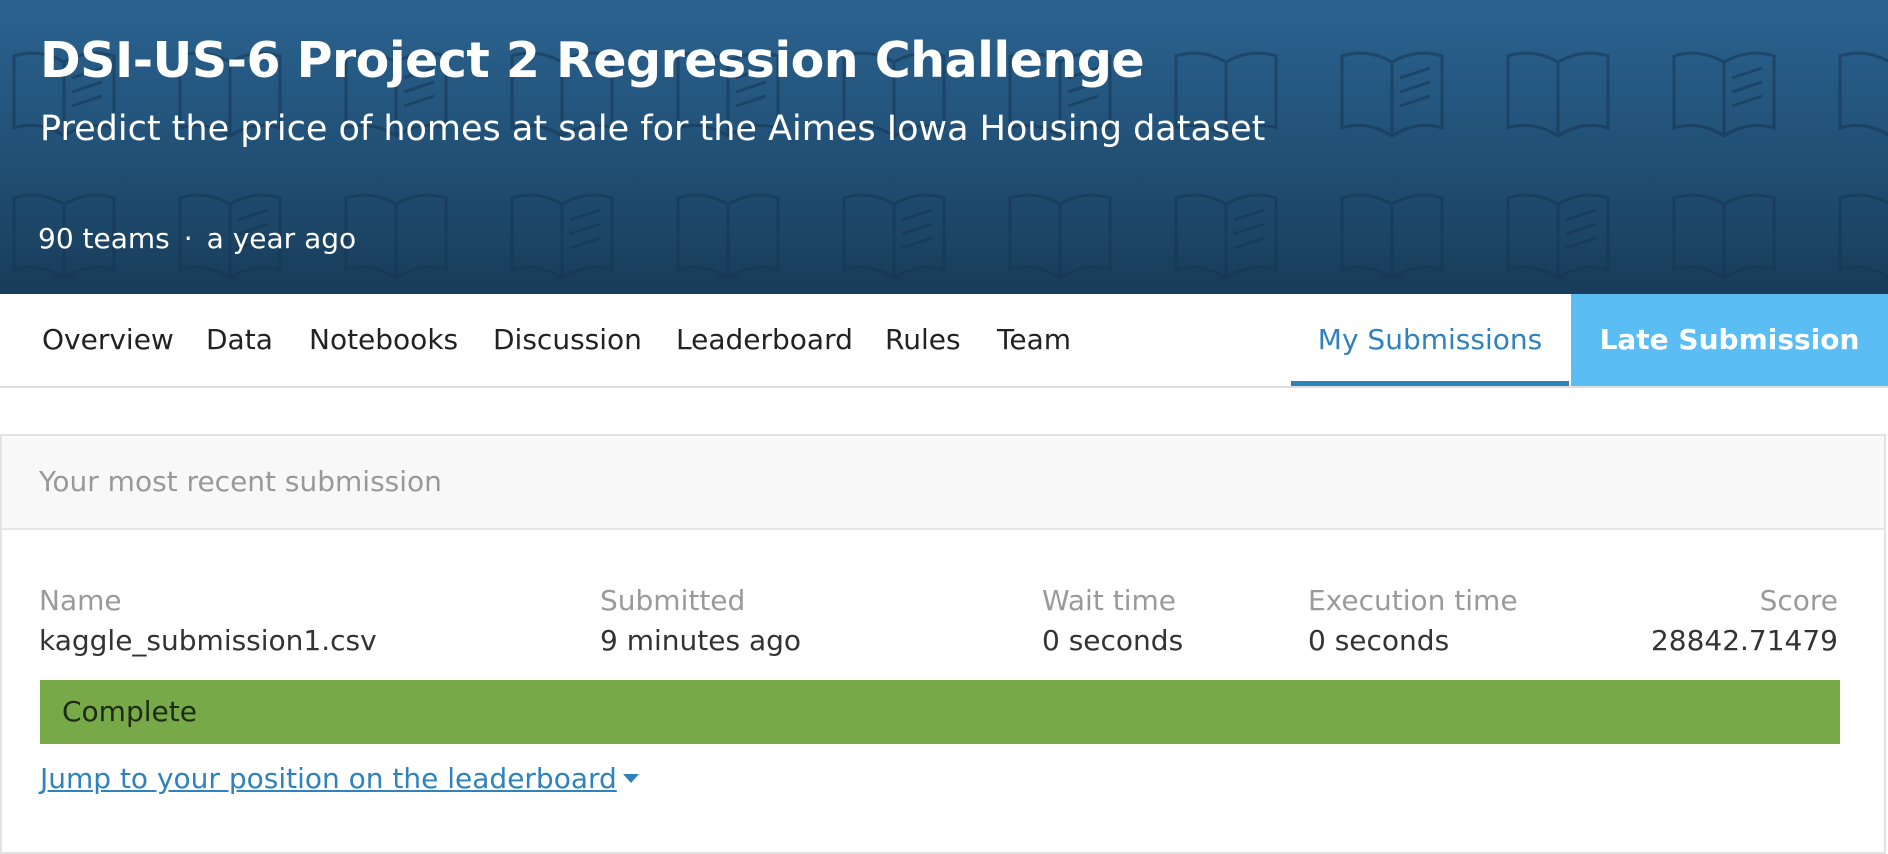  I want to click on execution-time-label: Execution time, so click(1413, 600).